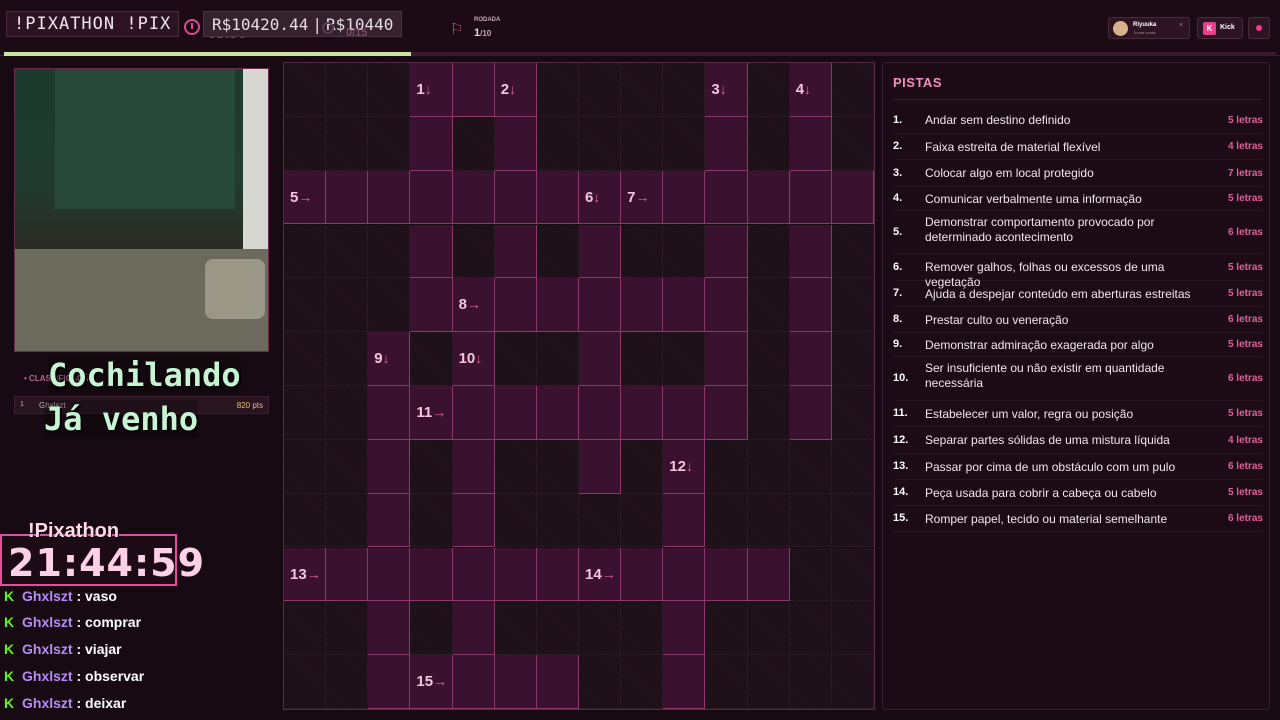  What do you see at coordinates (1145, 25) in the screenshot?
I see `user-name: Riyuuka` at bounding box center [1145, 25].